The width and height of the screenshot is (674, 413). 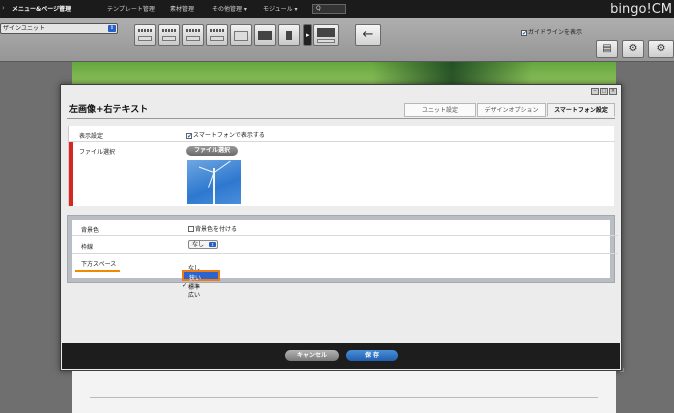 I want to click on tab-smartphone-settings: スマートフォン設定, so click(x=581, y=110).